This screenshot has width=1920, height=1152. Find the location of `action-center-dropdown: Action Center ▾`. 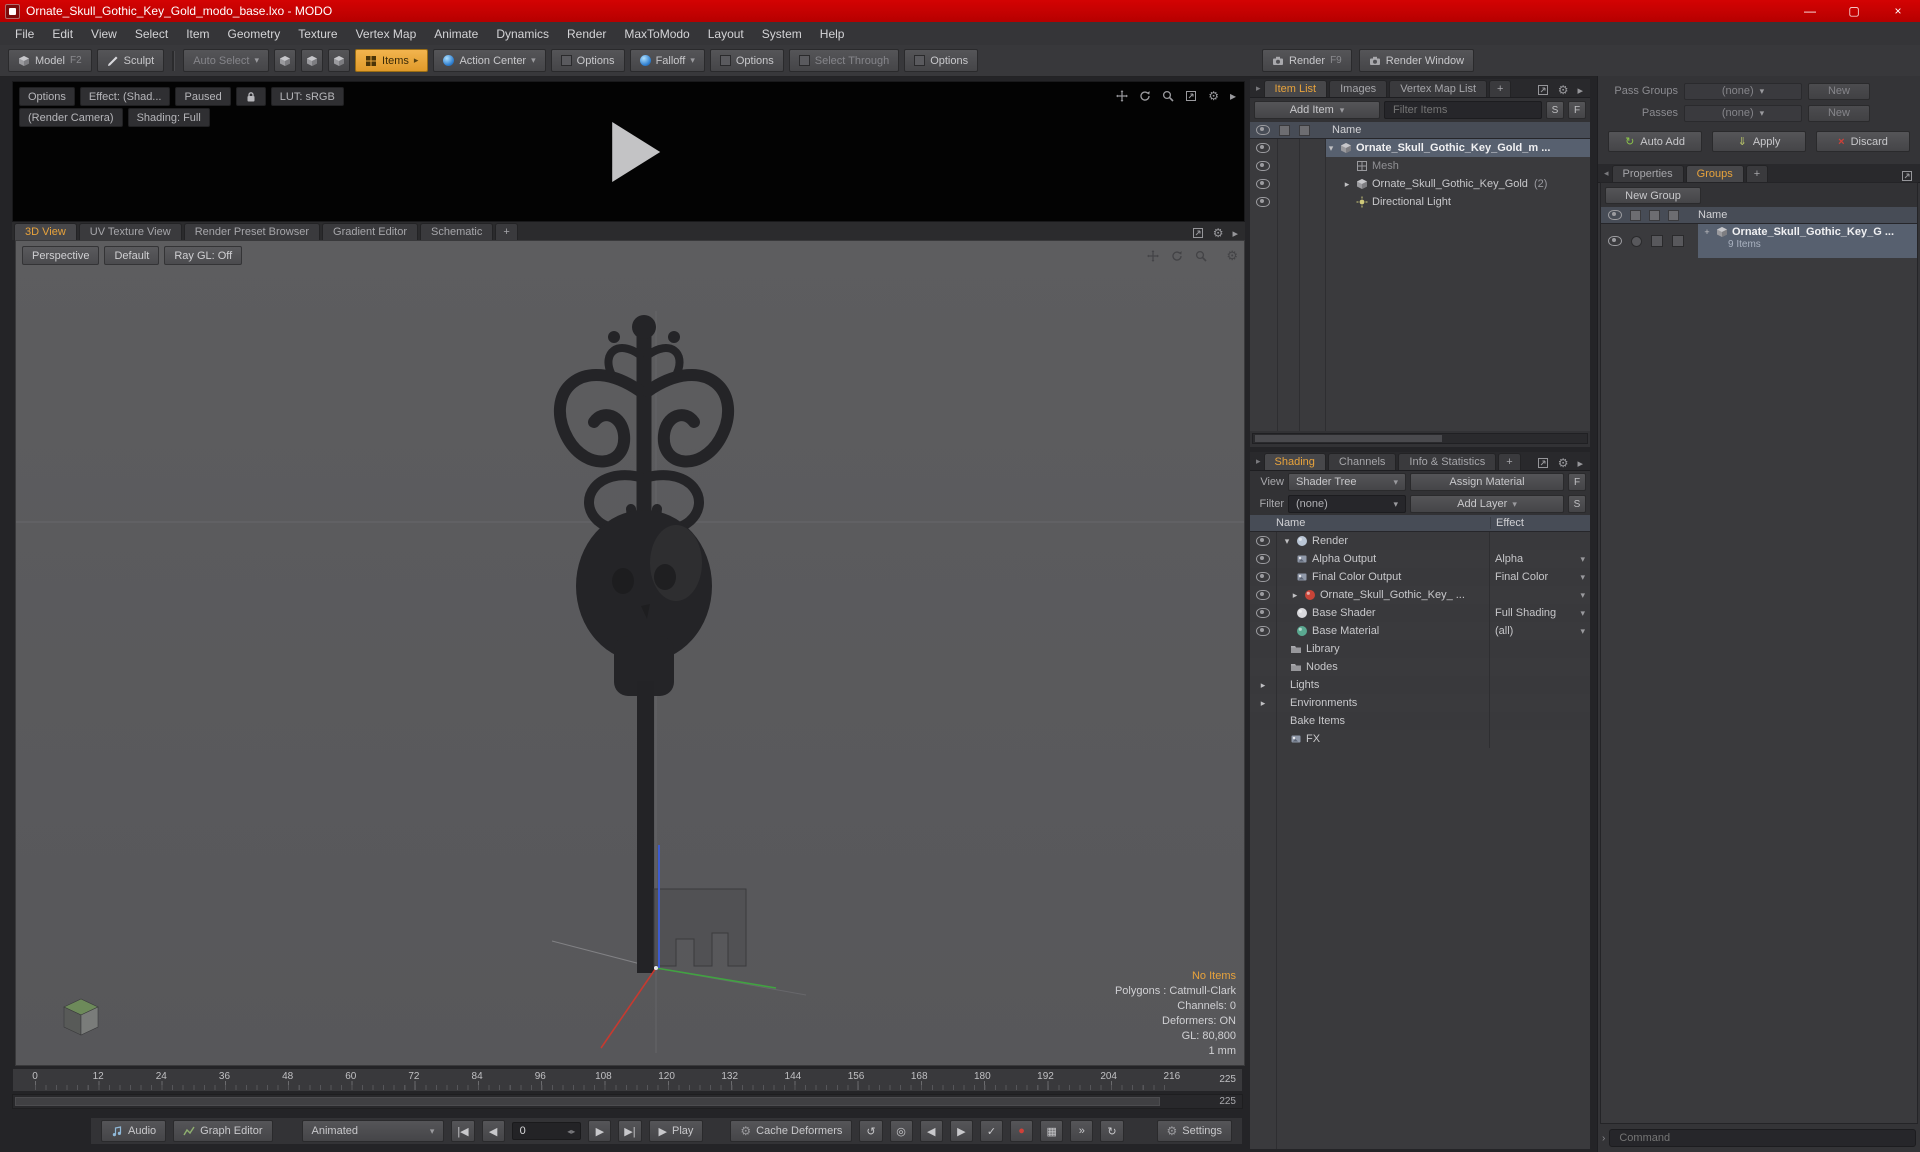

action-center-dropdown: Action Center ▾ is located at coordinates (489, 60).